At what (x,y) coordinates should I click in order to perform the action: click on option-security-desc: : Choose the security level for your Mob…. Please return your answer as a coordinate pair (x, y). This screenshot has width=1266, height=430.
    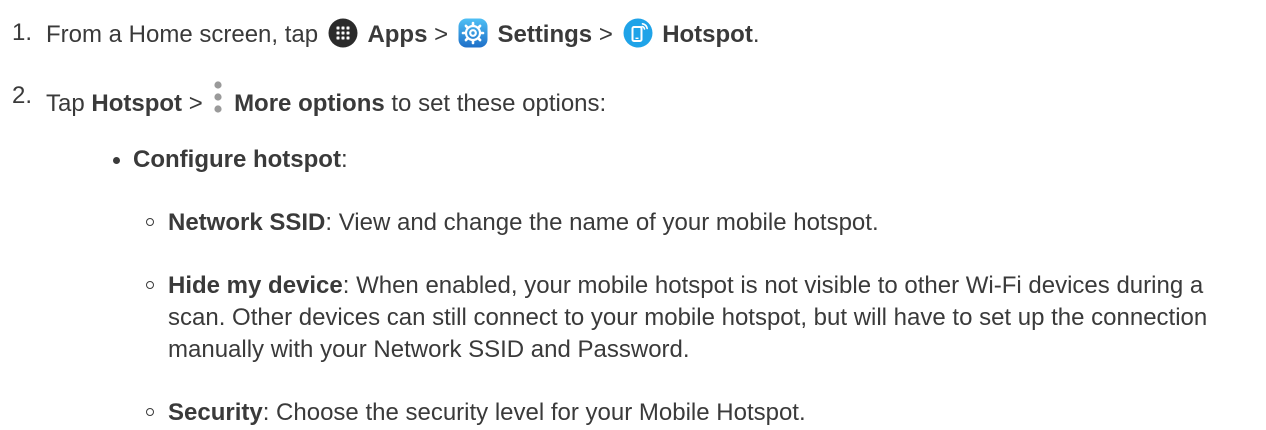
    Looking at the image, I should click on (534, 412).